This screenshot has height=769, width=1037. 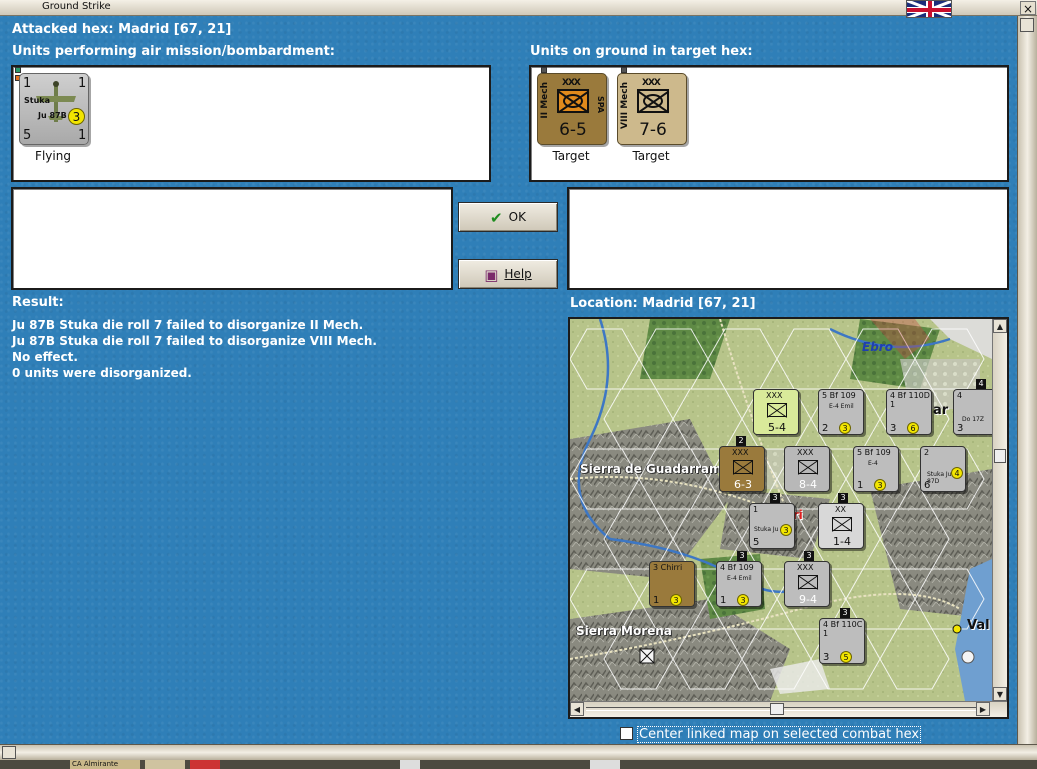 I want to click on map-unit-sub: Do 17Z, so click(x=973, y=419).